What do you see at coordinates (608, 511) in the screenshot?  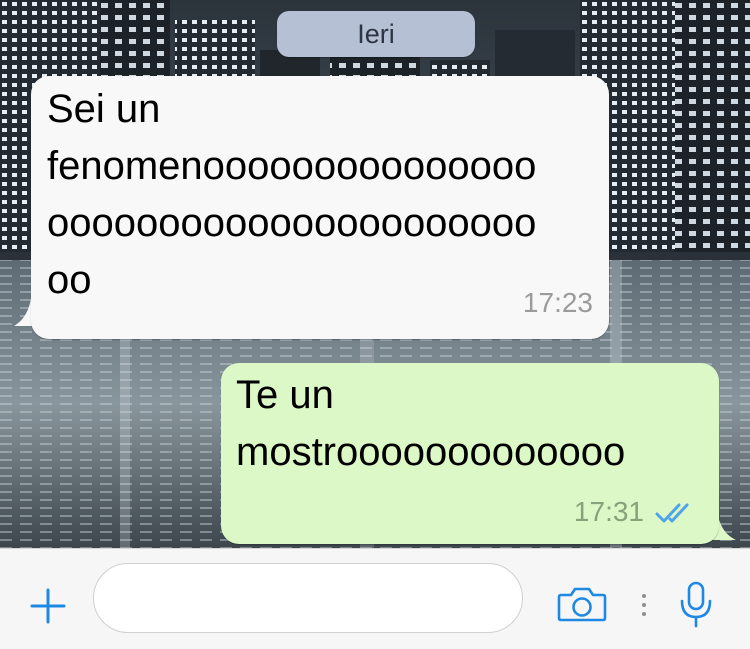 I see `message-timestamp: 17:31` at bounding box center [608, 511].